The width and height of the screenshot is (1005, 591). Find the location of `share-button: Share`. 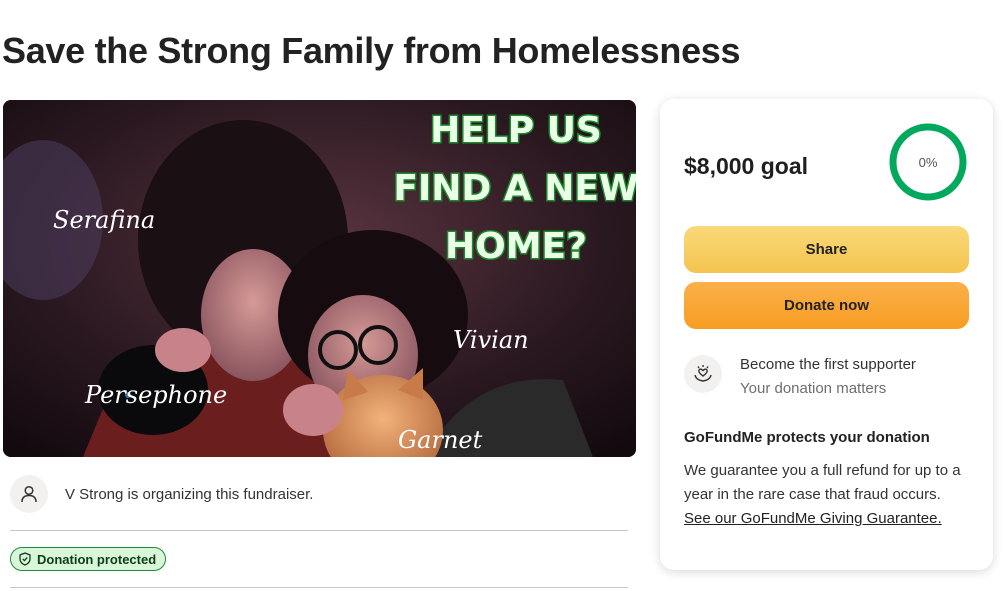

share-button: Share is located at coordinates (826, 249).